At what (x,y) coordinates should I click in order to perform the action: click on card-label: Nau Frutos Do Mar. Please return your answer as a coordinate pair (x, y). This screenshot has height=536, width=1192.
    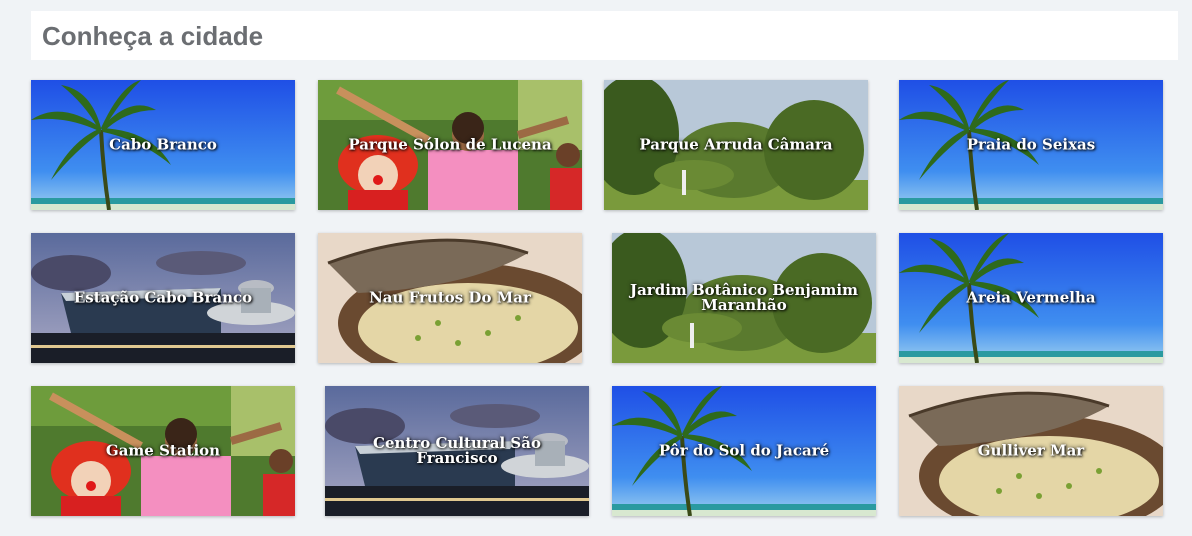
    Looking at the image, I should click on (450, 297).